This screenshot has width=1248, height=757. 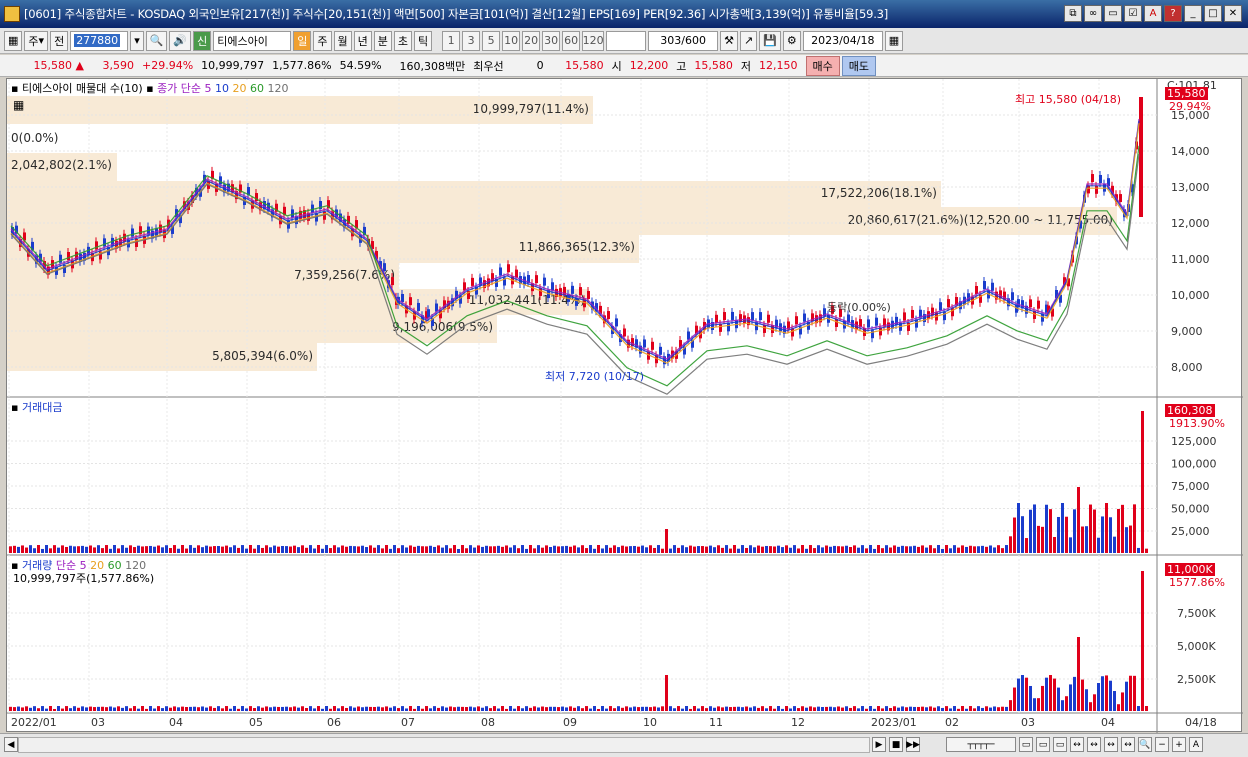 I want to click on window-icon: ▭, so click(x=1113, y=13).